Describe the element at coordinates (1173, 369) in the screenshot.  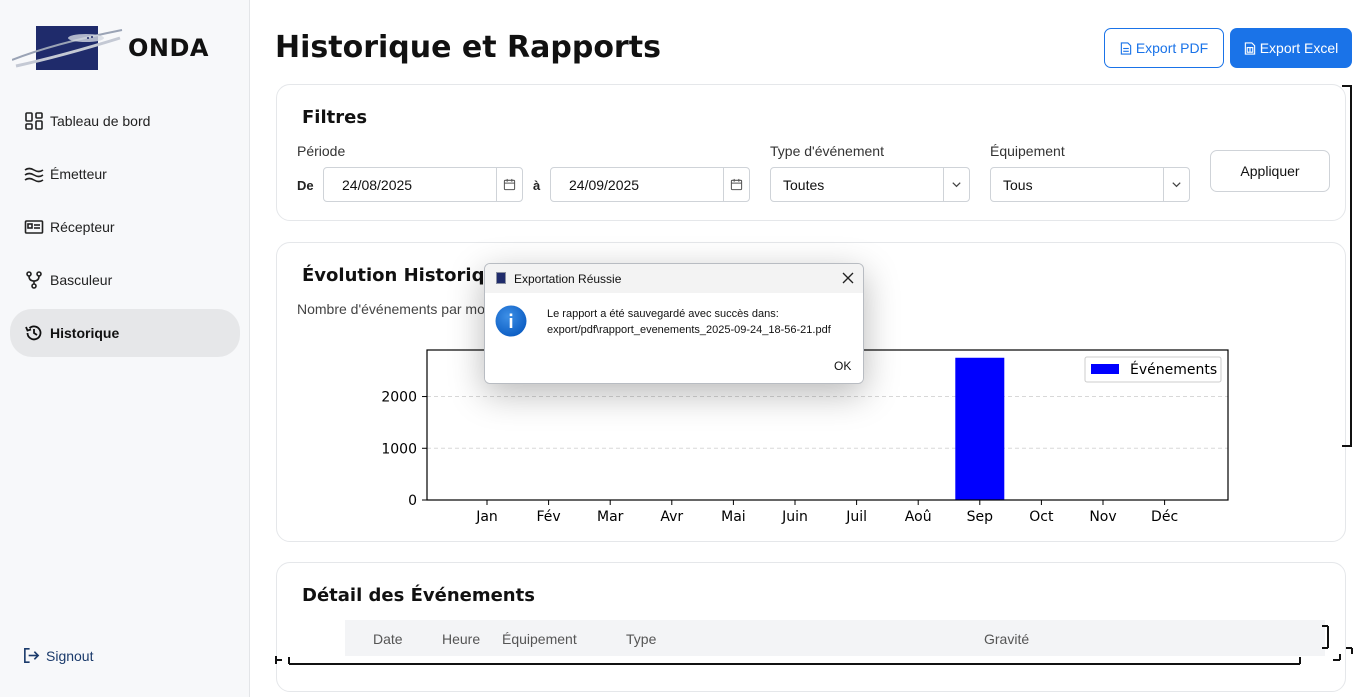
I see `legend-label: Événements` at that location.